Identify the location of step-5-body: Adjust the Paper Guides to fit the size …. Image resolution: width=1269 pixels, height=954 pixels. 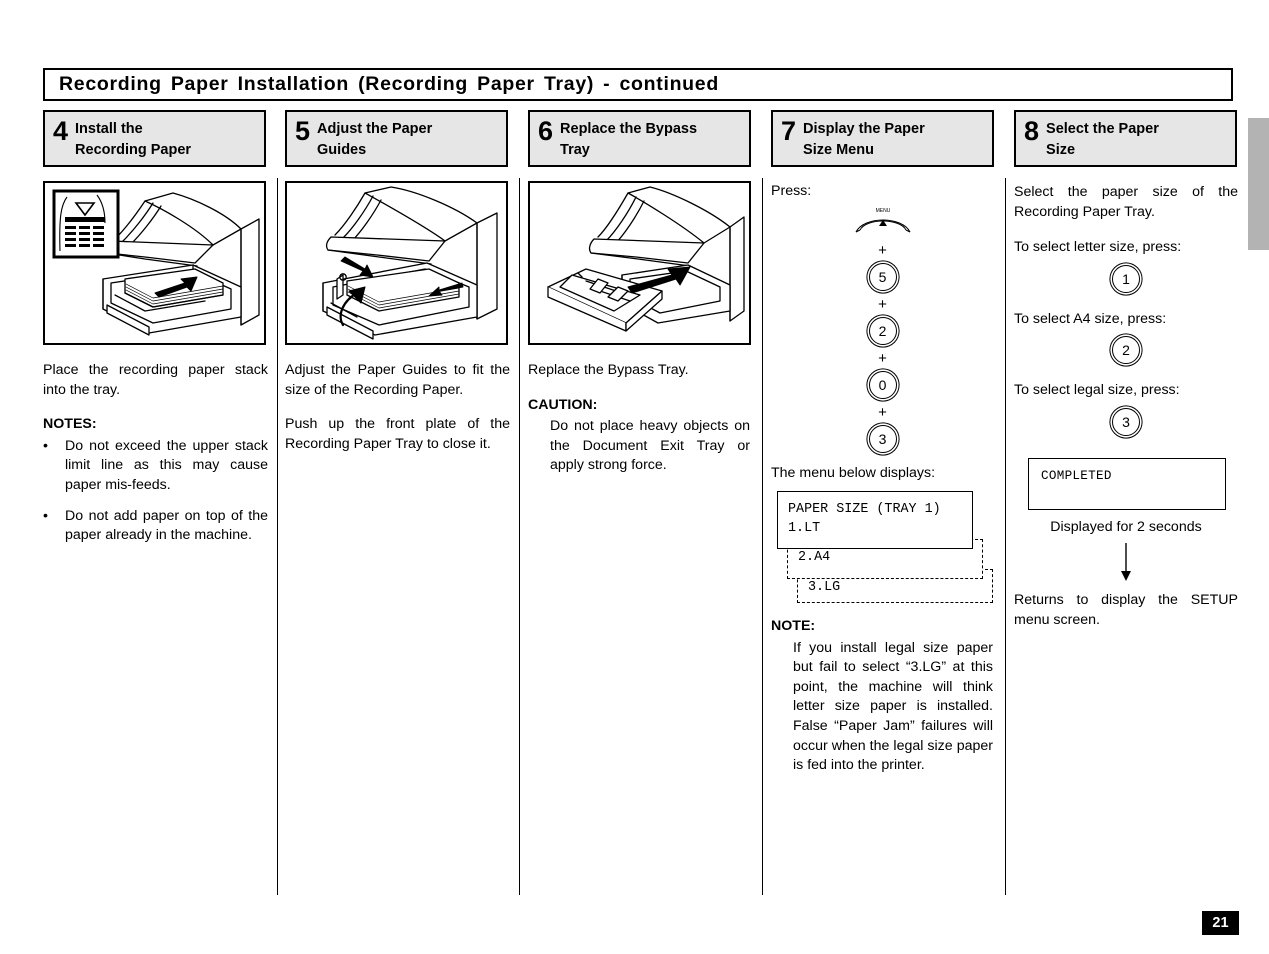
(397, 407).